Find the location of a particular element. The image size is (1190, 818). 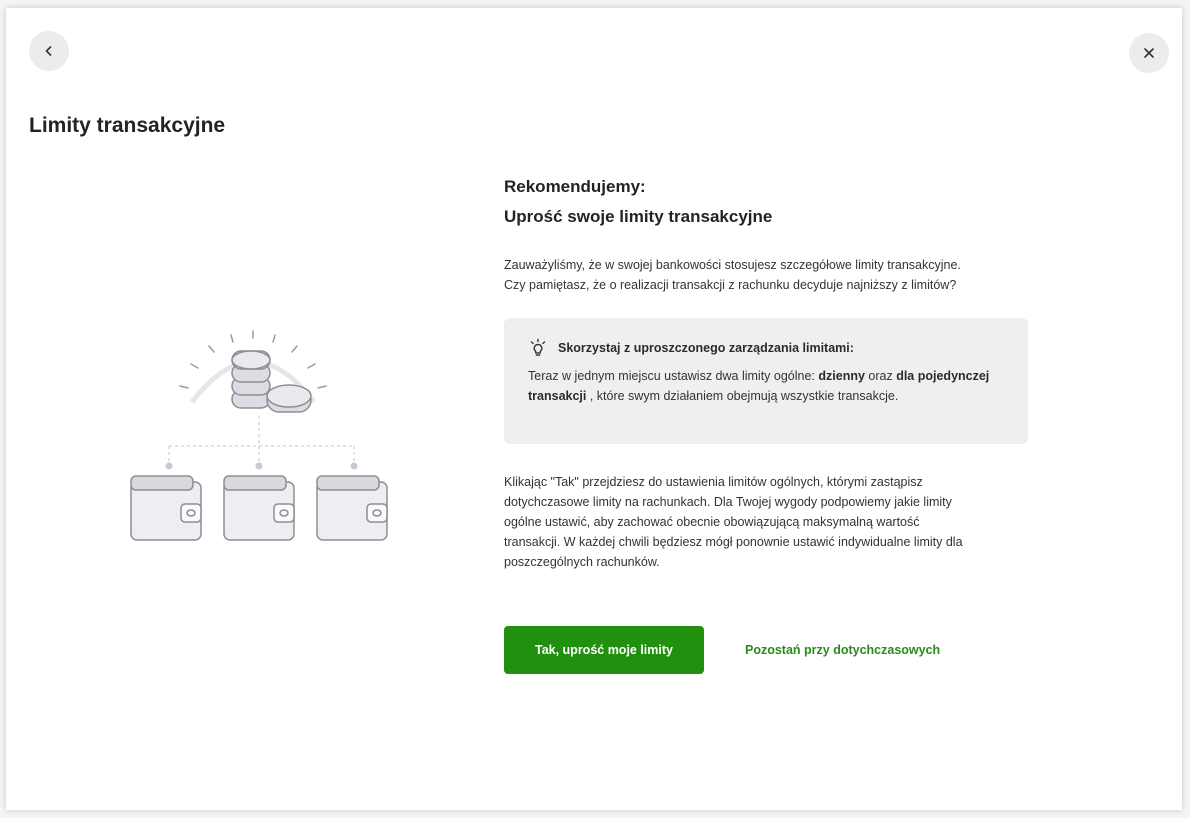

close-icon is located at coordinates (1149, 53).